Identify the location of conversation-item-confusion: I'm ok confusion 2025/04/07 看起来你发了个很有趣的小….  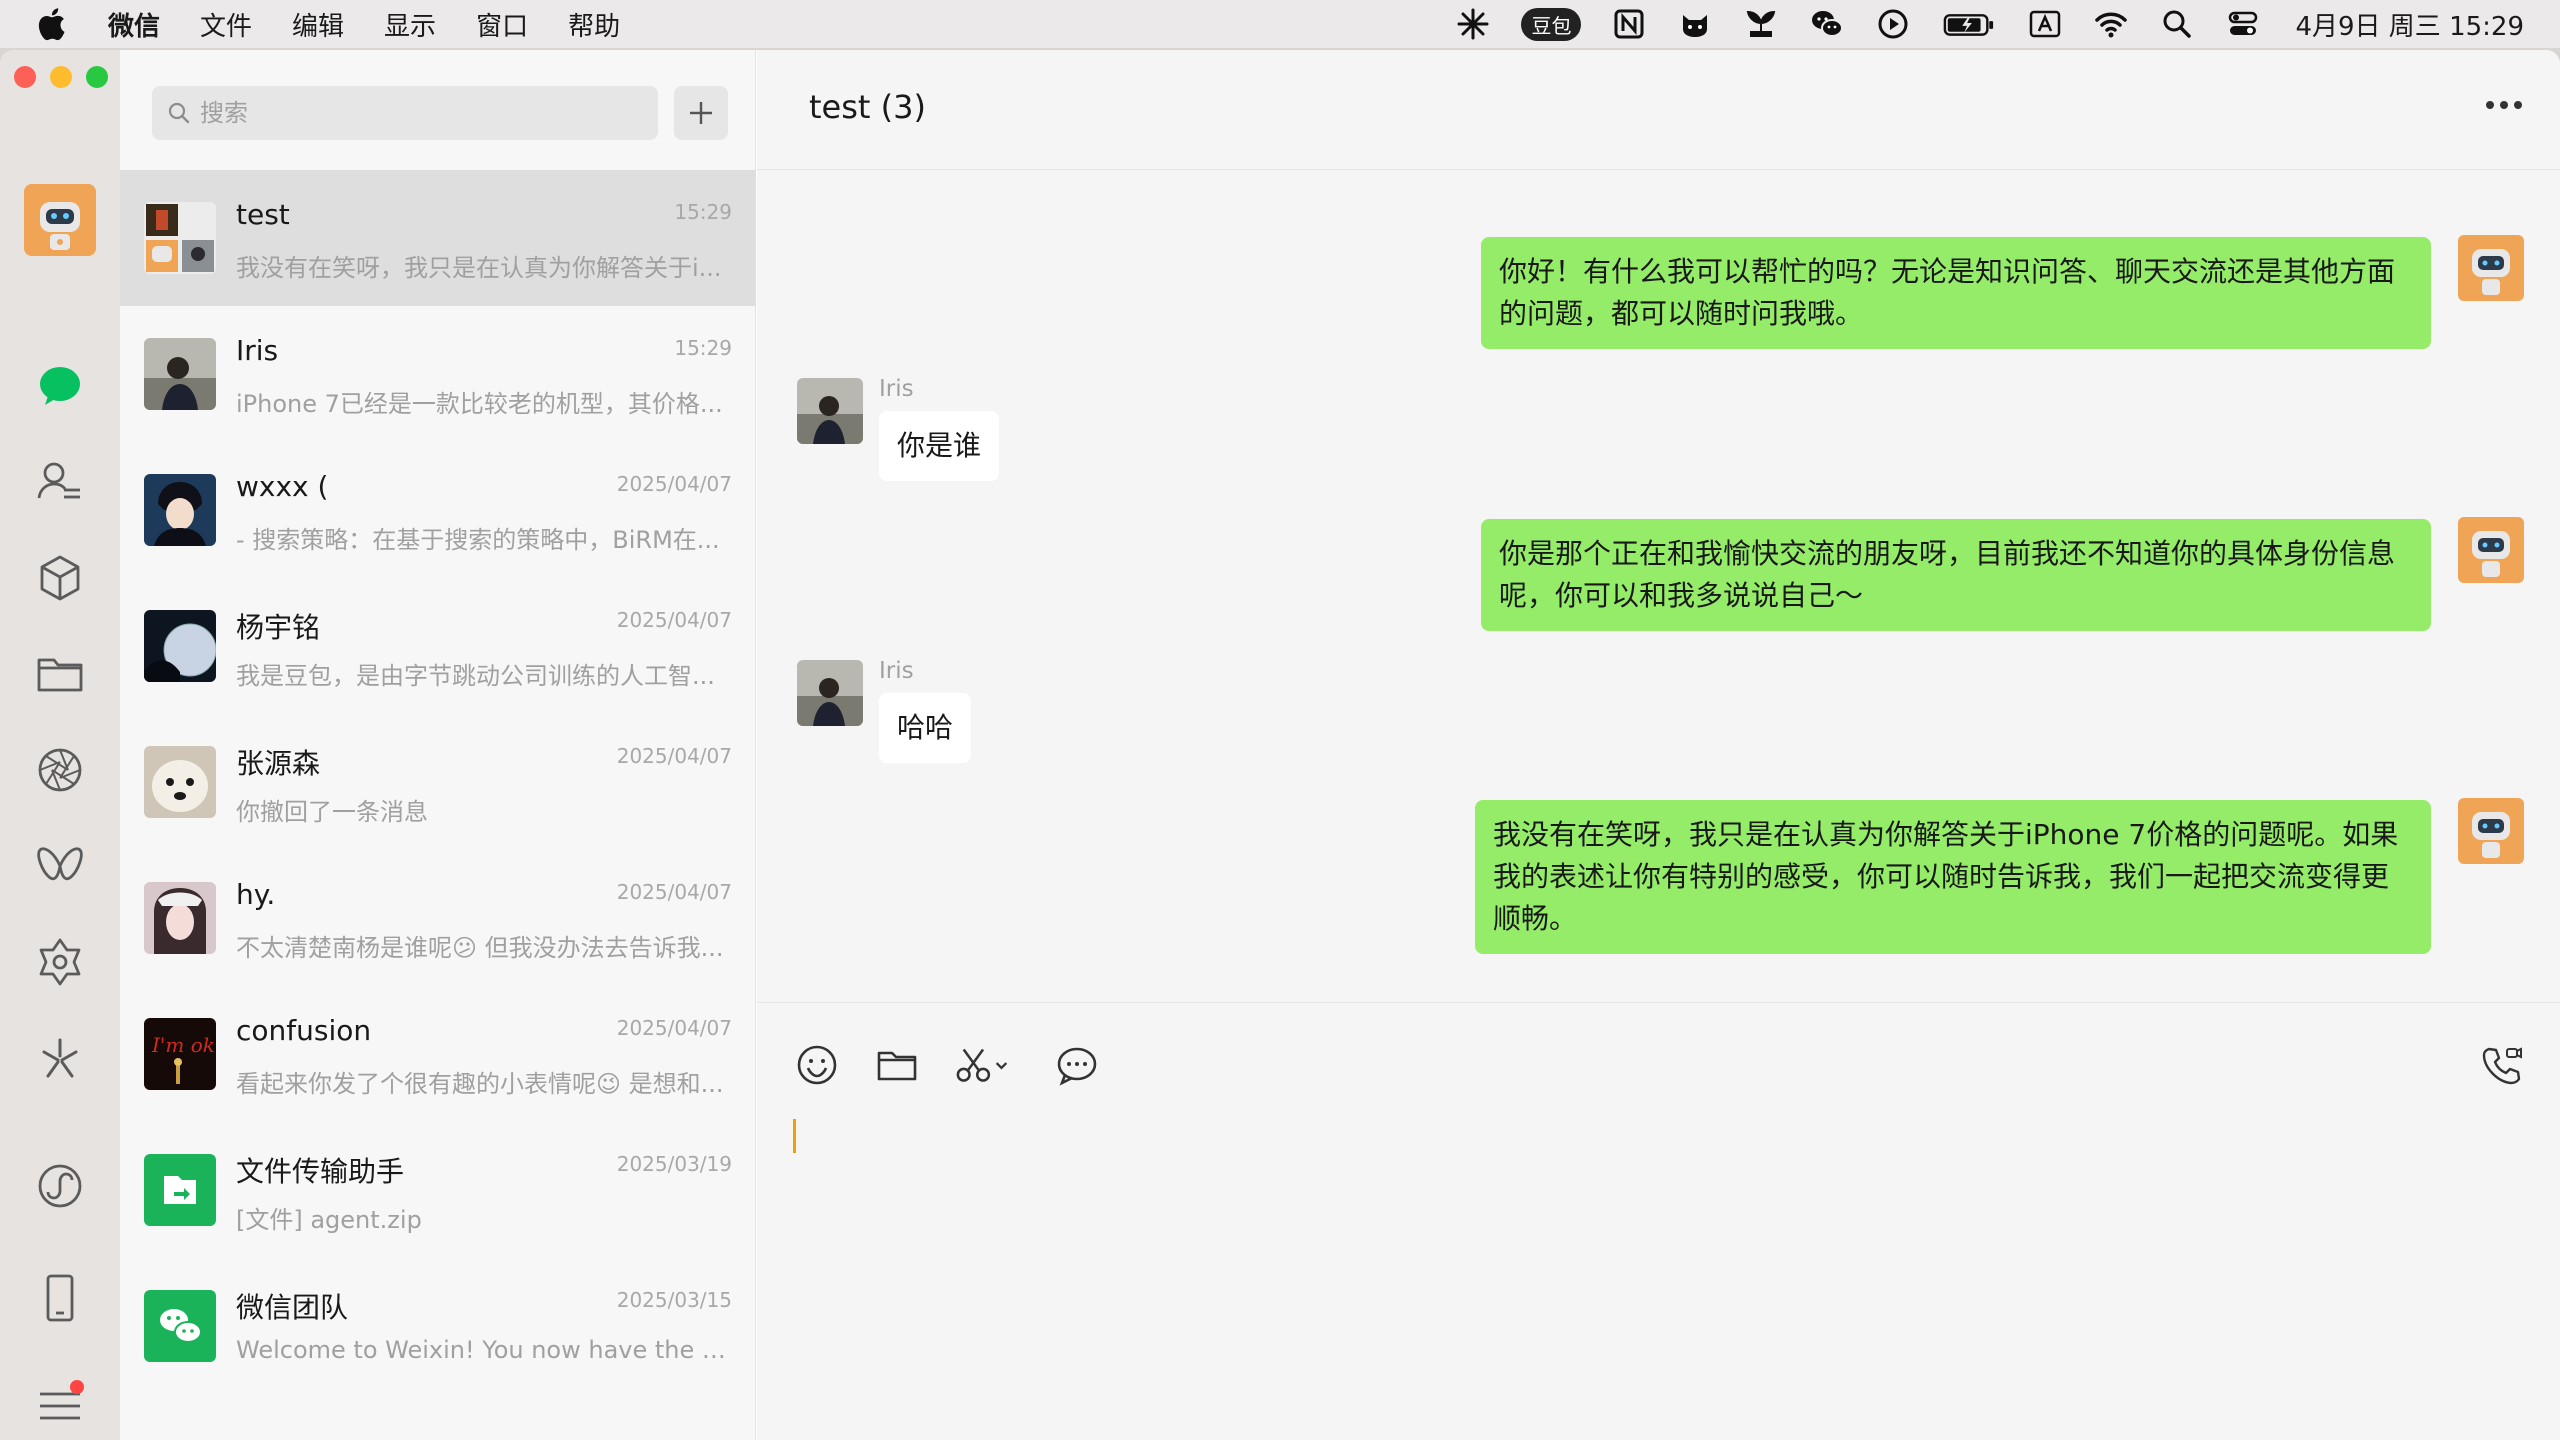
(438, 1054).